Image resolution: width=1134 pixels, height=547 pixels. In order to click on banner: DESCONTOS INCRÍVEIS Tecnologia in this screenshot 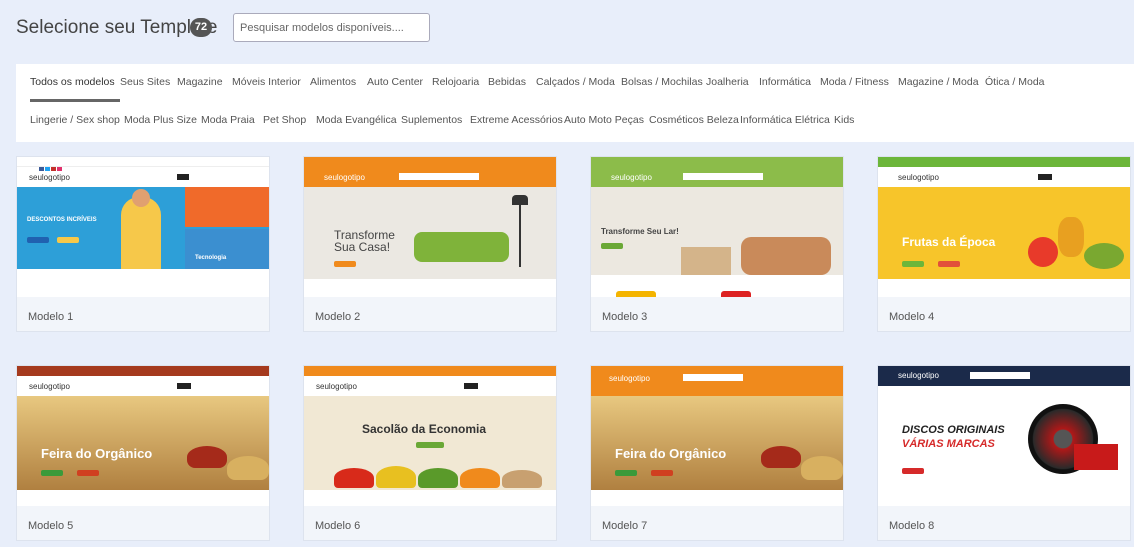, I will do `click(143, 228)`.